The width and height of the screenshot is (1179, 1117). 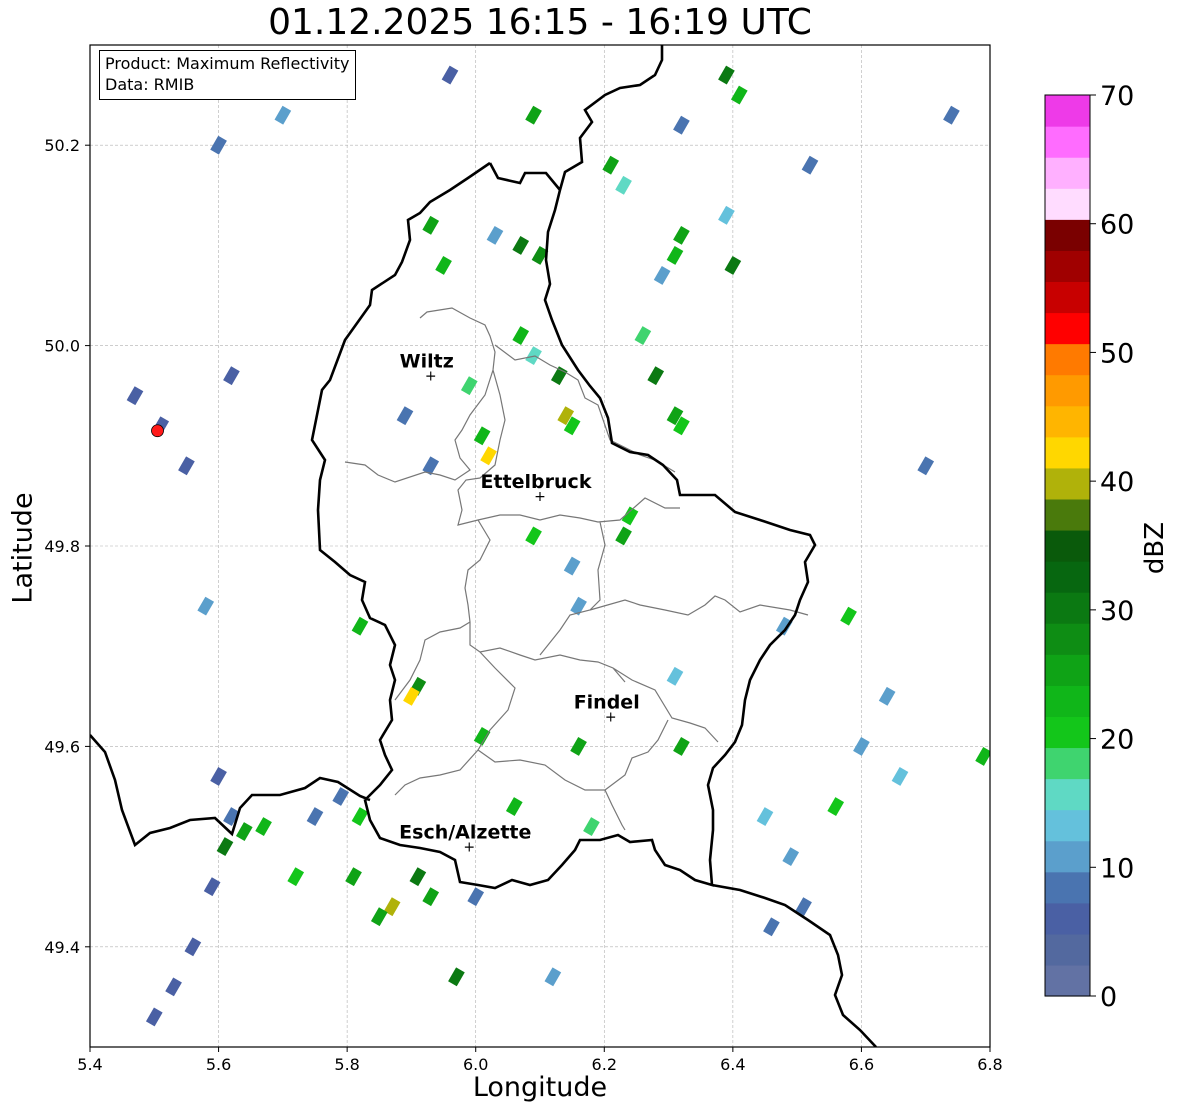 What do you see at coordinates (228, 75) in the screenshot?
I see `product-info-box: Product: Maximum Reflectivity Data: RMIB` at bounding box center [228, 75].